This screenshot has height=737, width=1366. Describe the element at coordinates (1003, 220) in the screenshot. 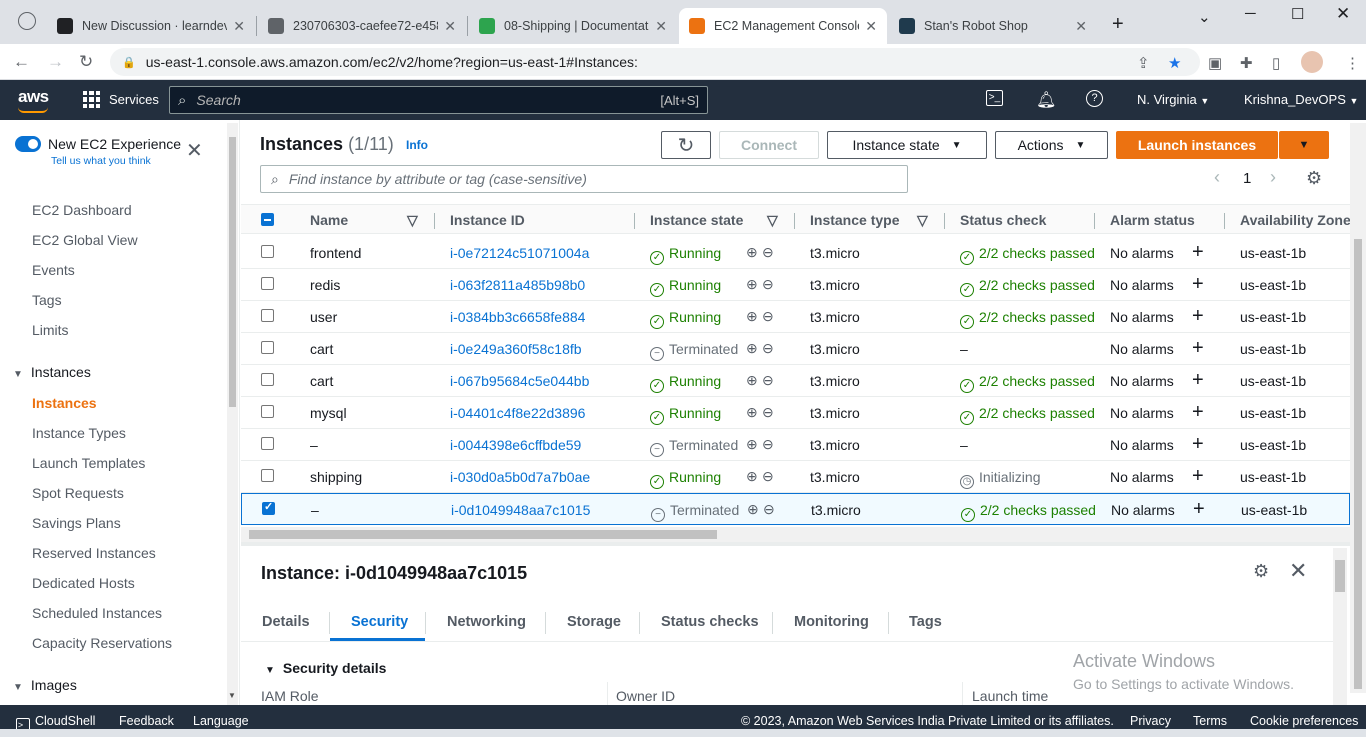

I see `col-status-check: Status check` at that location.